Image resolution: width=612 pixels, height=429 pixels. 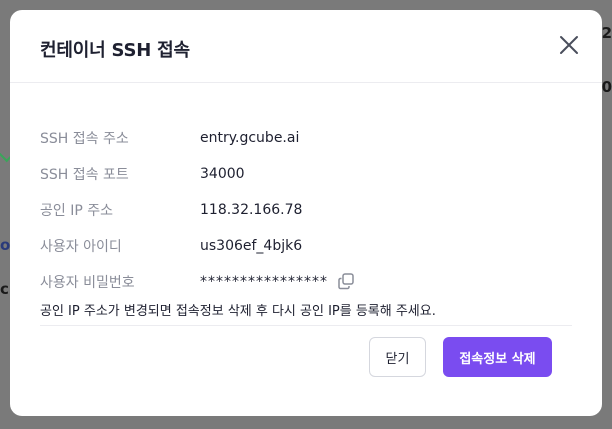 What do you see at coordinates (264, 282) in the screenshot?
I see `password-value: ****************` at bounding box center [264, 282].